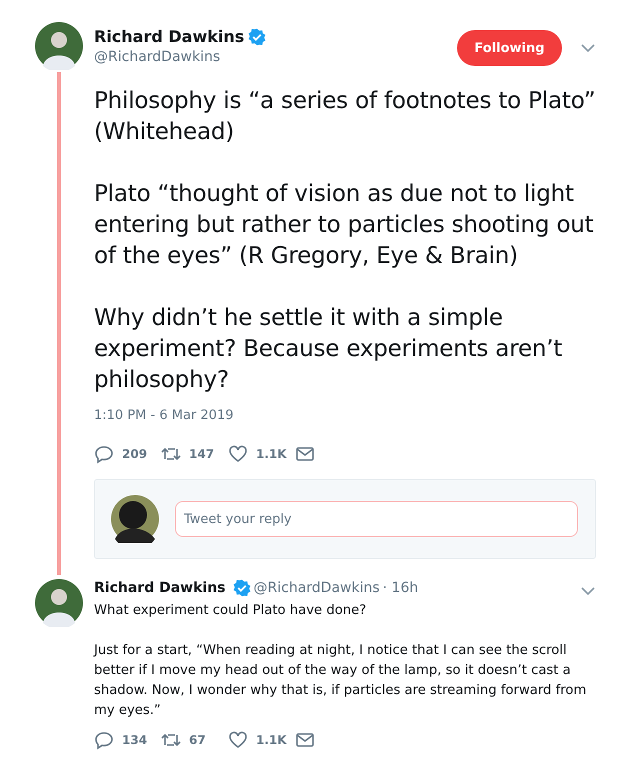 This screenshot has width=633, height=762. Describe the element at coordinates (201, 454) in the screenshot. I see `action-count: 147` at that location.